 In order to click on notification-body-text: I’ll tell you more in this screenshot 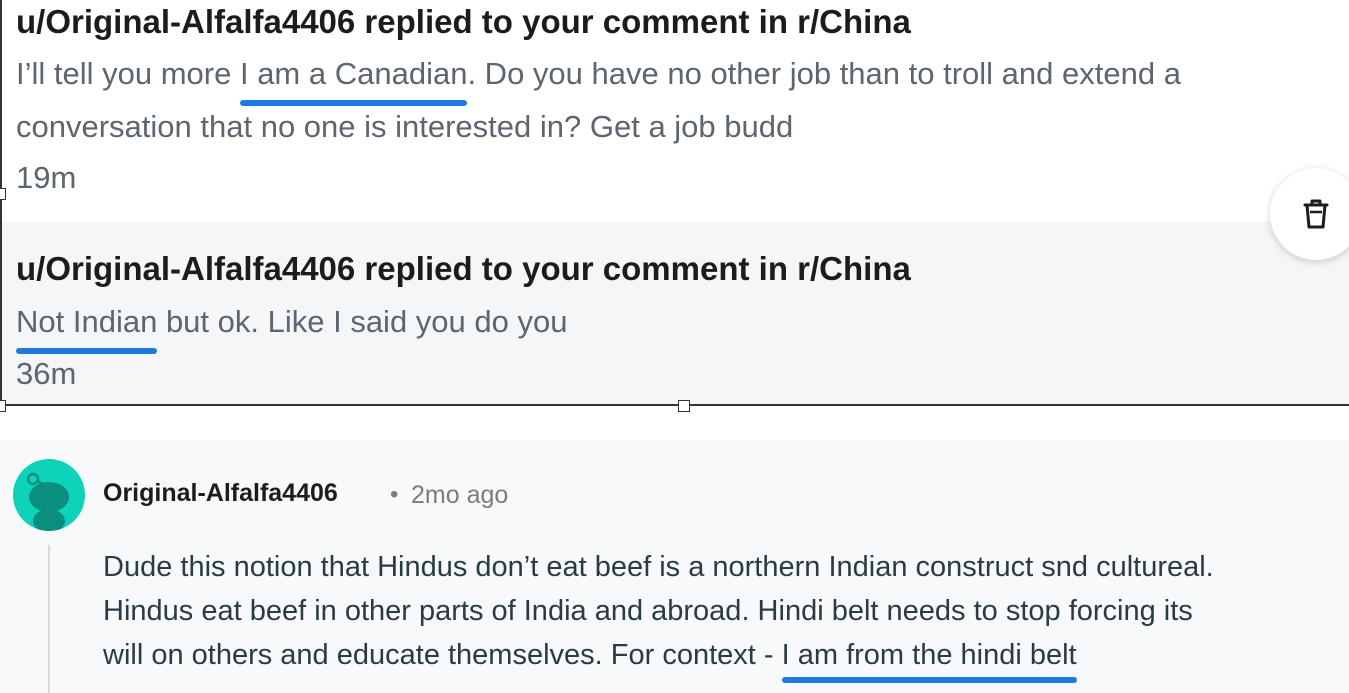, I will do `click(128, 73)`.